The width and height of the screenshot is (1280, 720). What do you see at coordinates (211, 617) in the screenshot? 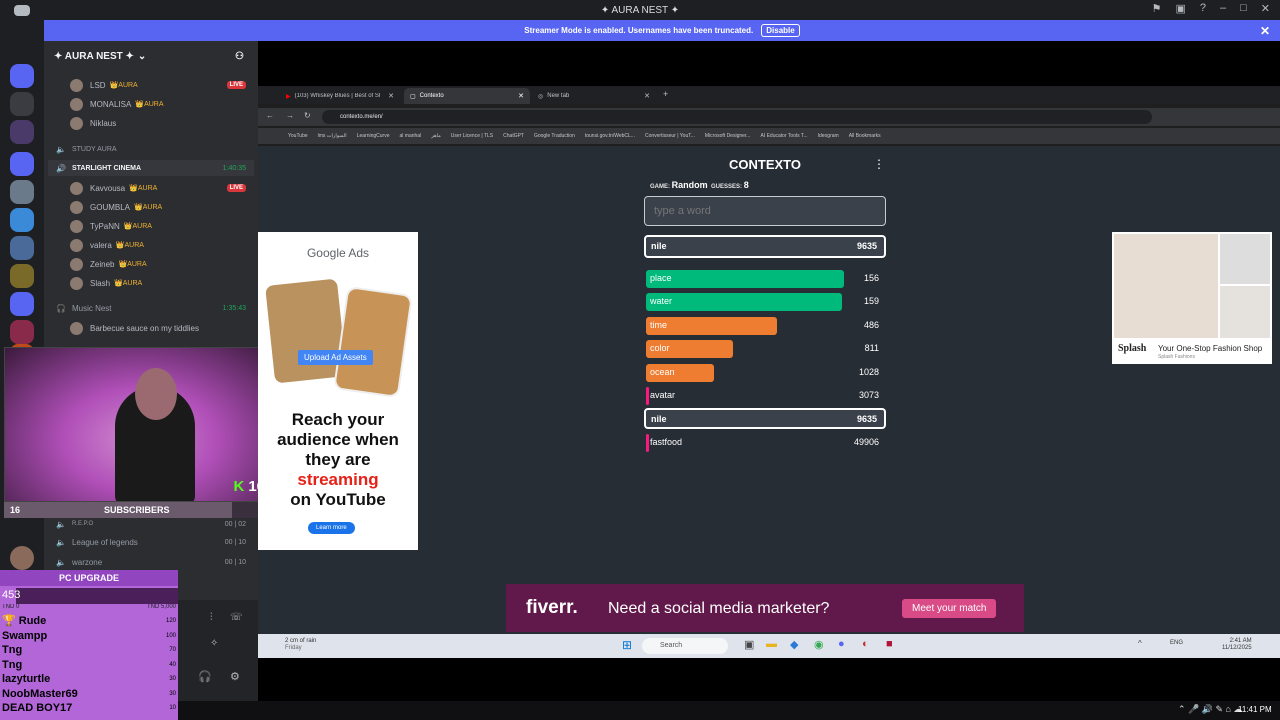
I see `soundboard-icon: ⫶` at bounding box center [211, 617].